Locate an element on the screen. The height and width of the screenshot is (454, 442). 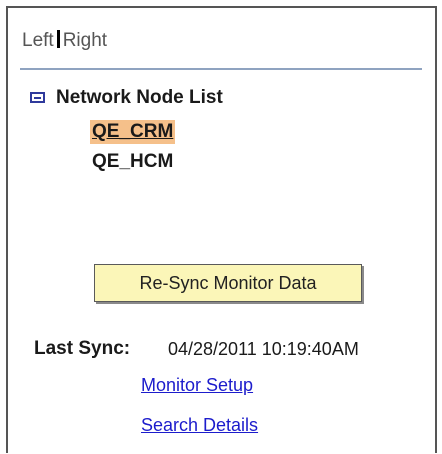
monitor-setup-link: Monitor Setup is located at coordinates (197, 385).